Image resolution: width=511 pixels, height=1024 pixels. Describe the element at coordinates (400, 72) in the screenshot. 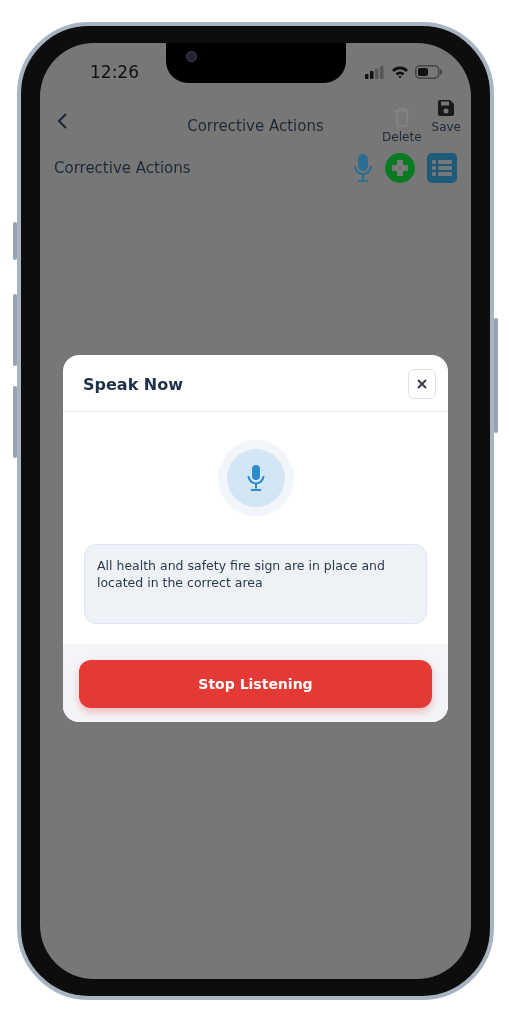

I see `wifi-icon` at that location.